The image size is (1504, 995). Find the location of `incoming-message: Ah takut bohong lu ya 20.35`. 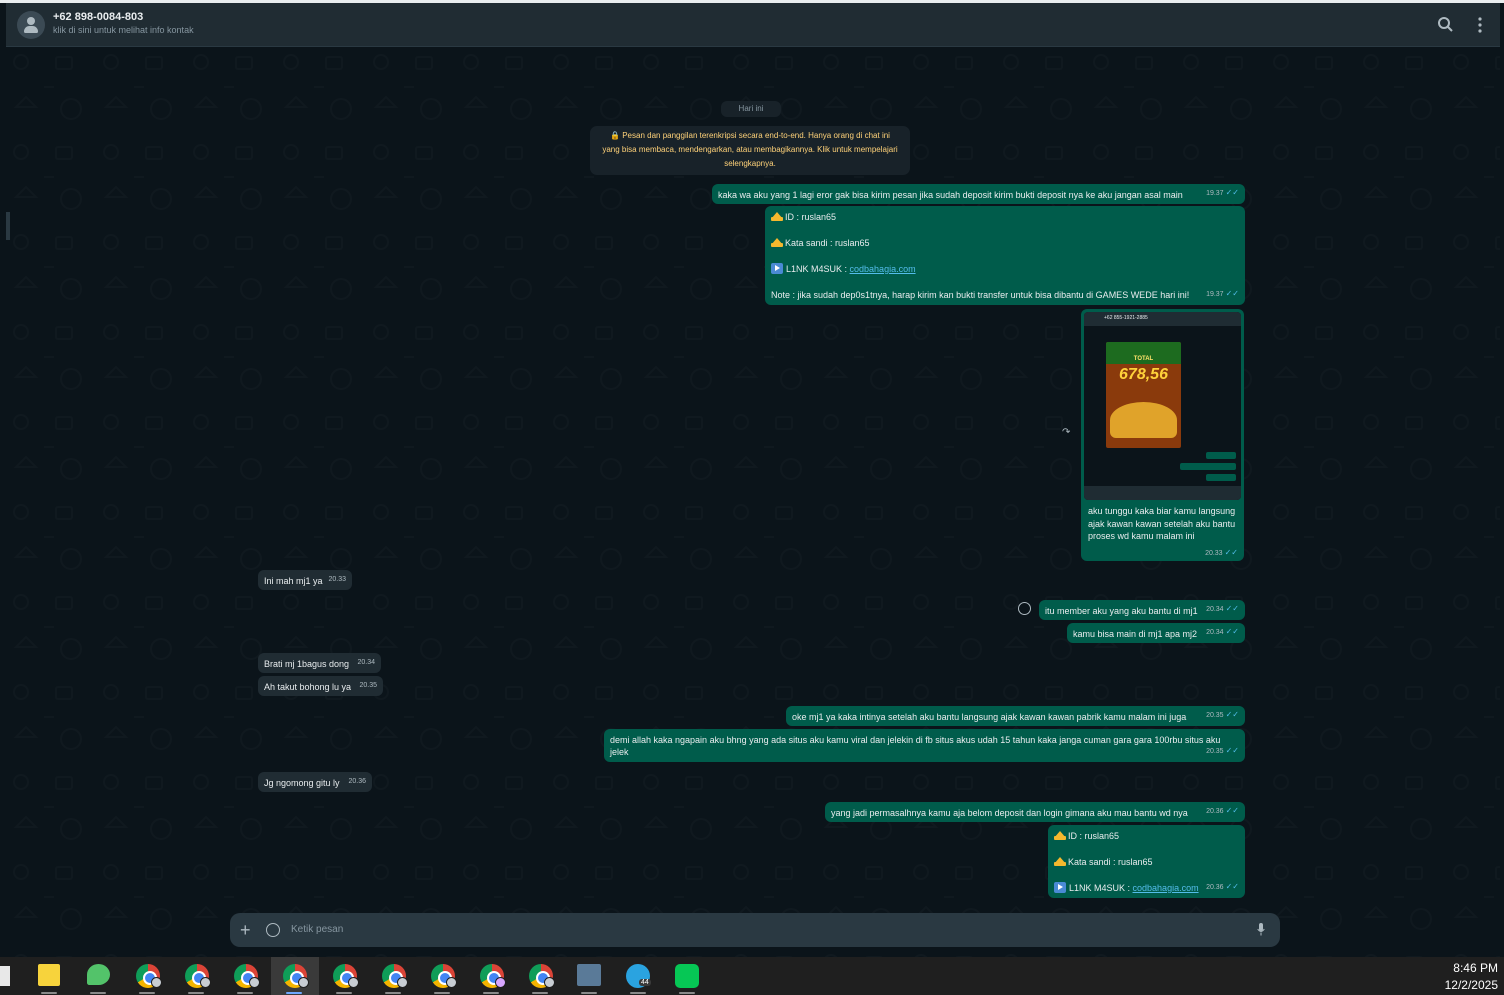

incoming-message: Ah takut bohong lu ya 20.35 is located at coordinates (320, 686).